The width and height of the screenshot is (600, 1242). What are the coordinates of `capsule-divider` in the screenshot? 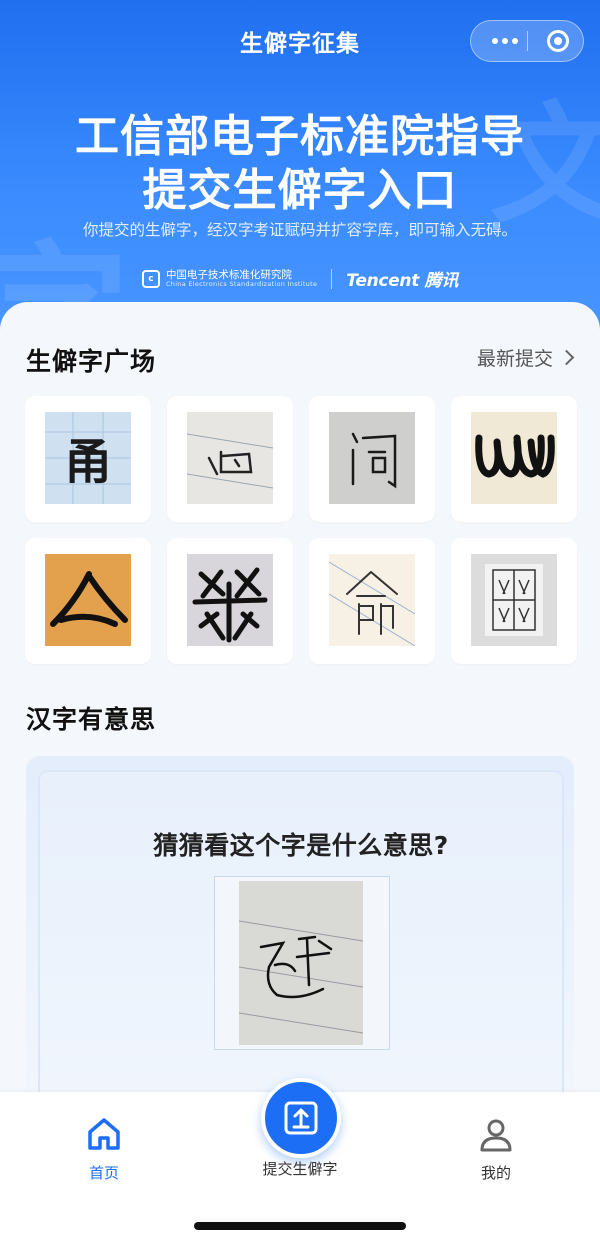 It's located at (527, 41).